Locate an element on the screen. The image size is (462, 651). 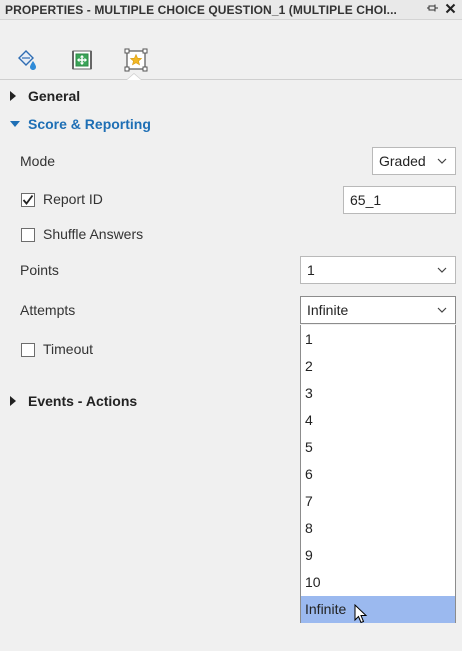
attempts-select: Infinite is located at coordinates (378, 310).